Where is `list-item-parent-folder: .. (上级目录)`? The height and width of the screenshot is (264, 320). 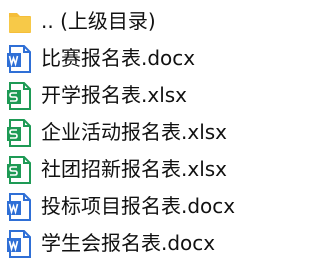 list-item-parent-folder: .. (上级目录) is located at coordinates (137, 21).